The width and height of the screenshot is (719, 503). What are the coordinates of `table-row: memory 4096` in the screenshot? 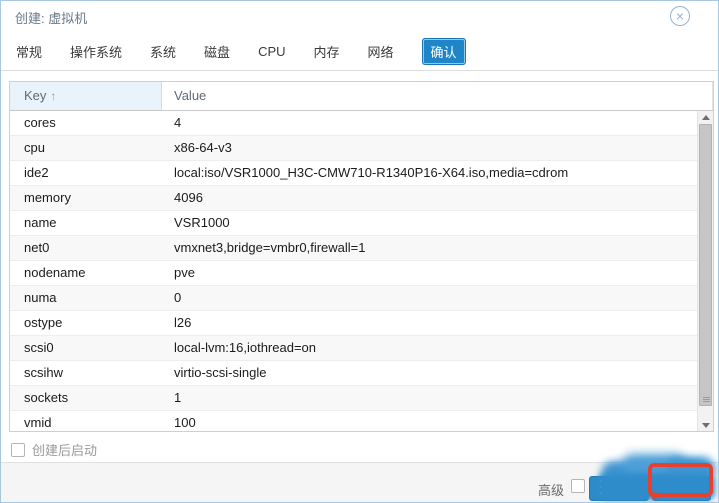 It's located at (353, 198).